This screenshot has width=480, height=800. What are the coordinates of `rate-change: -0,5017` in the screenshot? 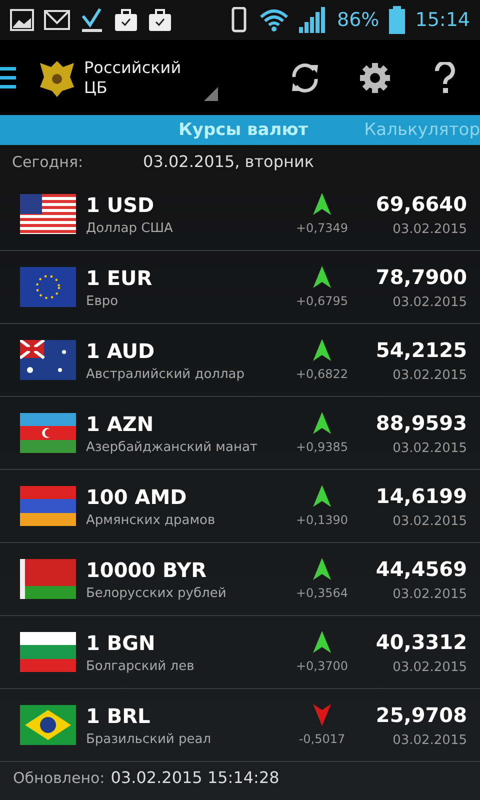 It's located at (322, 739).